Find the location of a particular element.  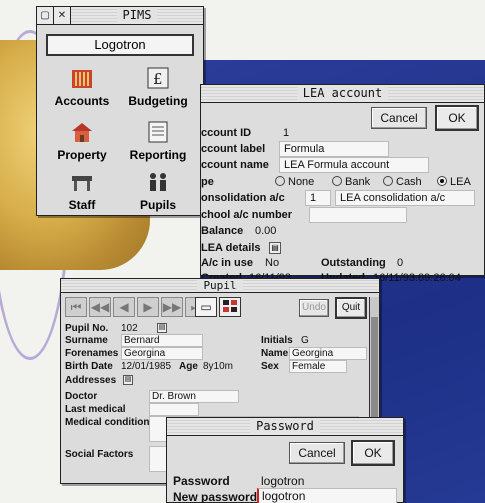

radio-selected-icon is located at coordinates (442, 181).